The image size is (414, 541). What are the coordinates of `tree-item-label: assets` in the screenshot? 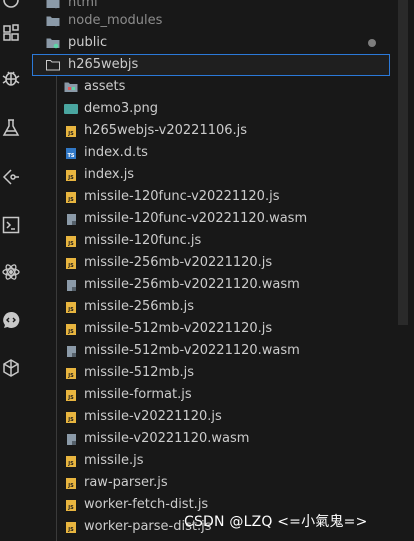 It's located at (105, 86).